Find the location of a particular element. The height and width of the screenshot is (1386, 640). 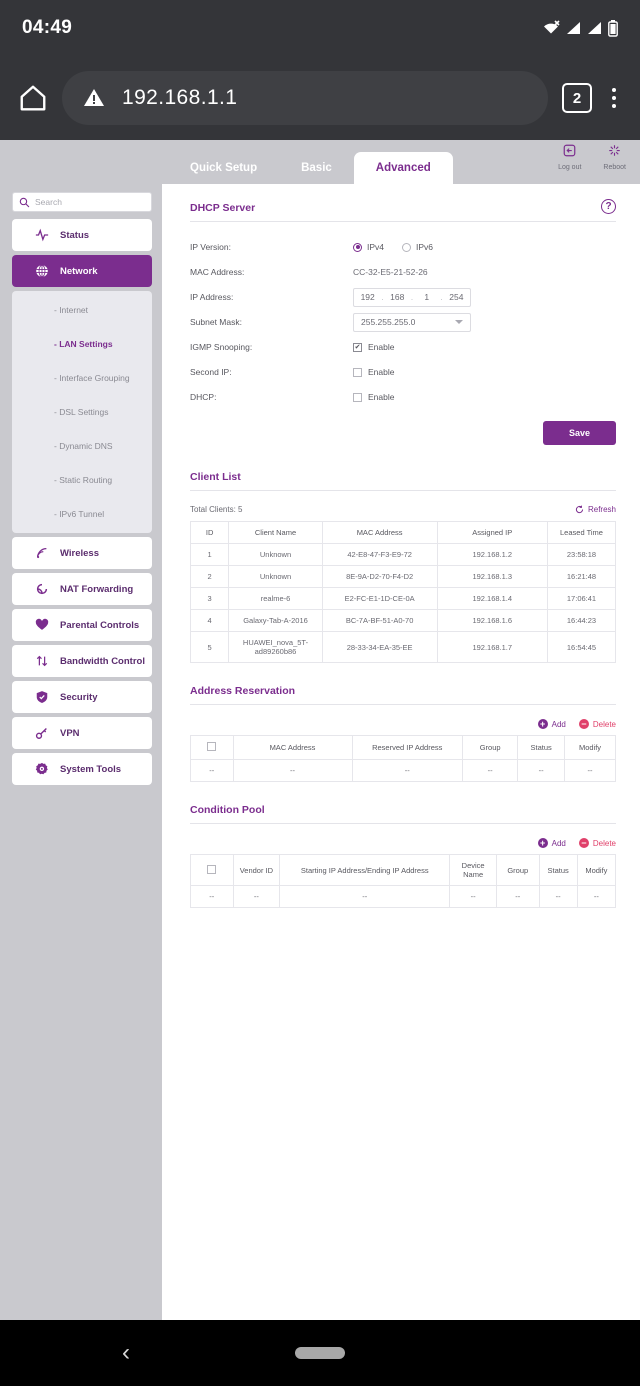

sidebar-item-label: Parental Controls is located at coordinates (100, 625).